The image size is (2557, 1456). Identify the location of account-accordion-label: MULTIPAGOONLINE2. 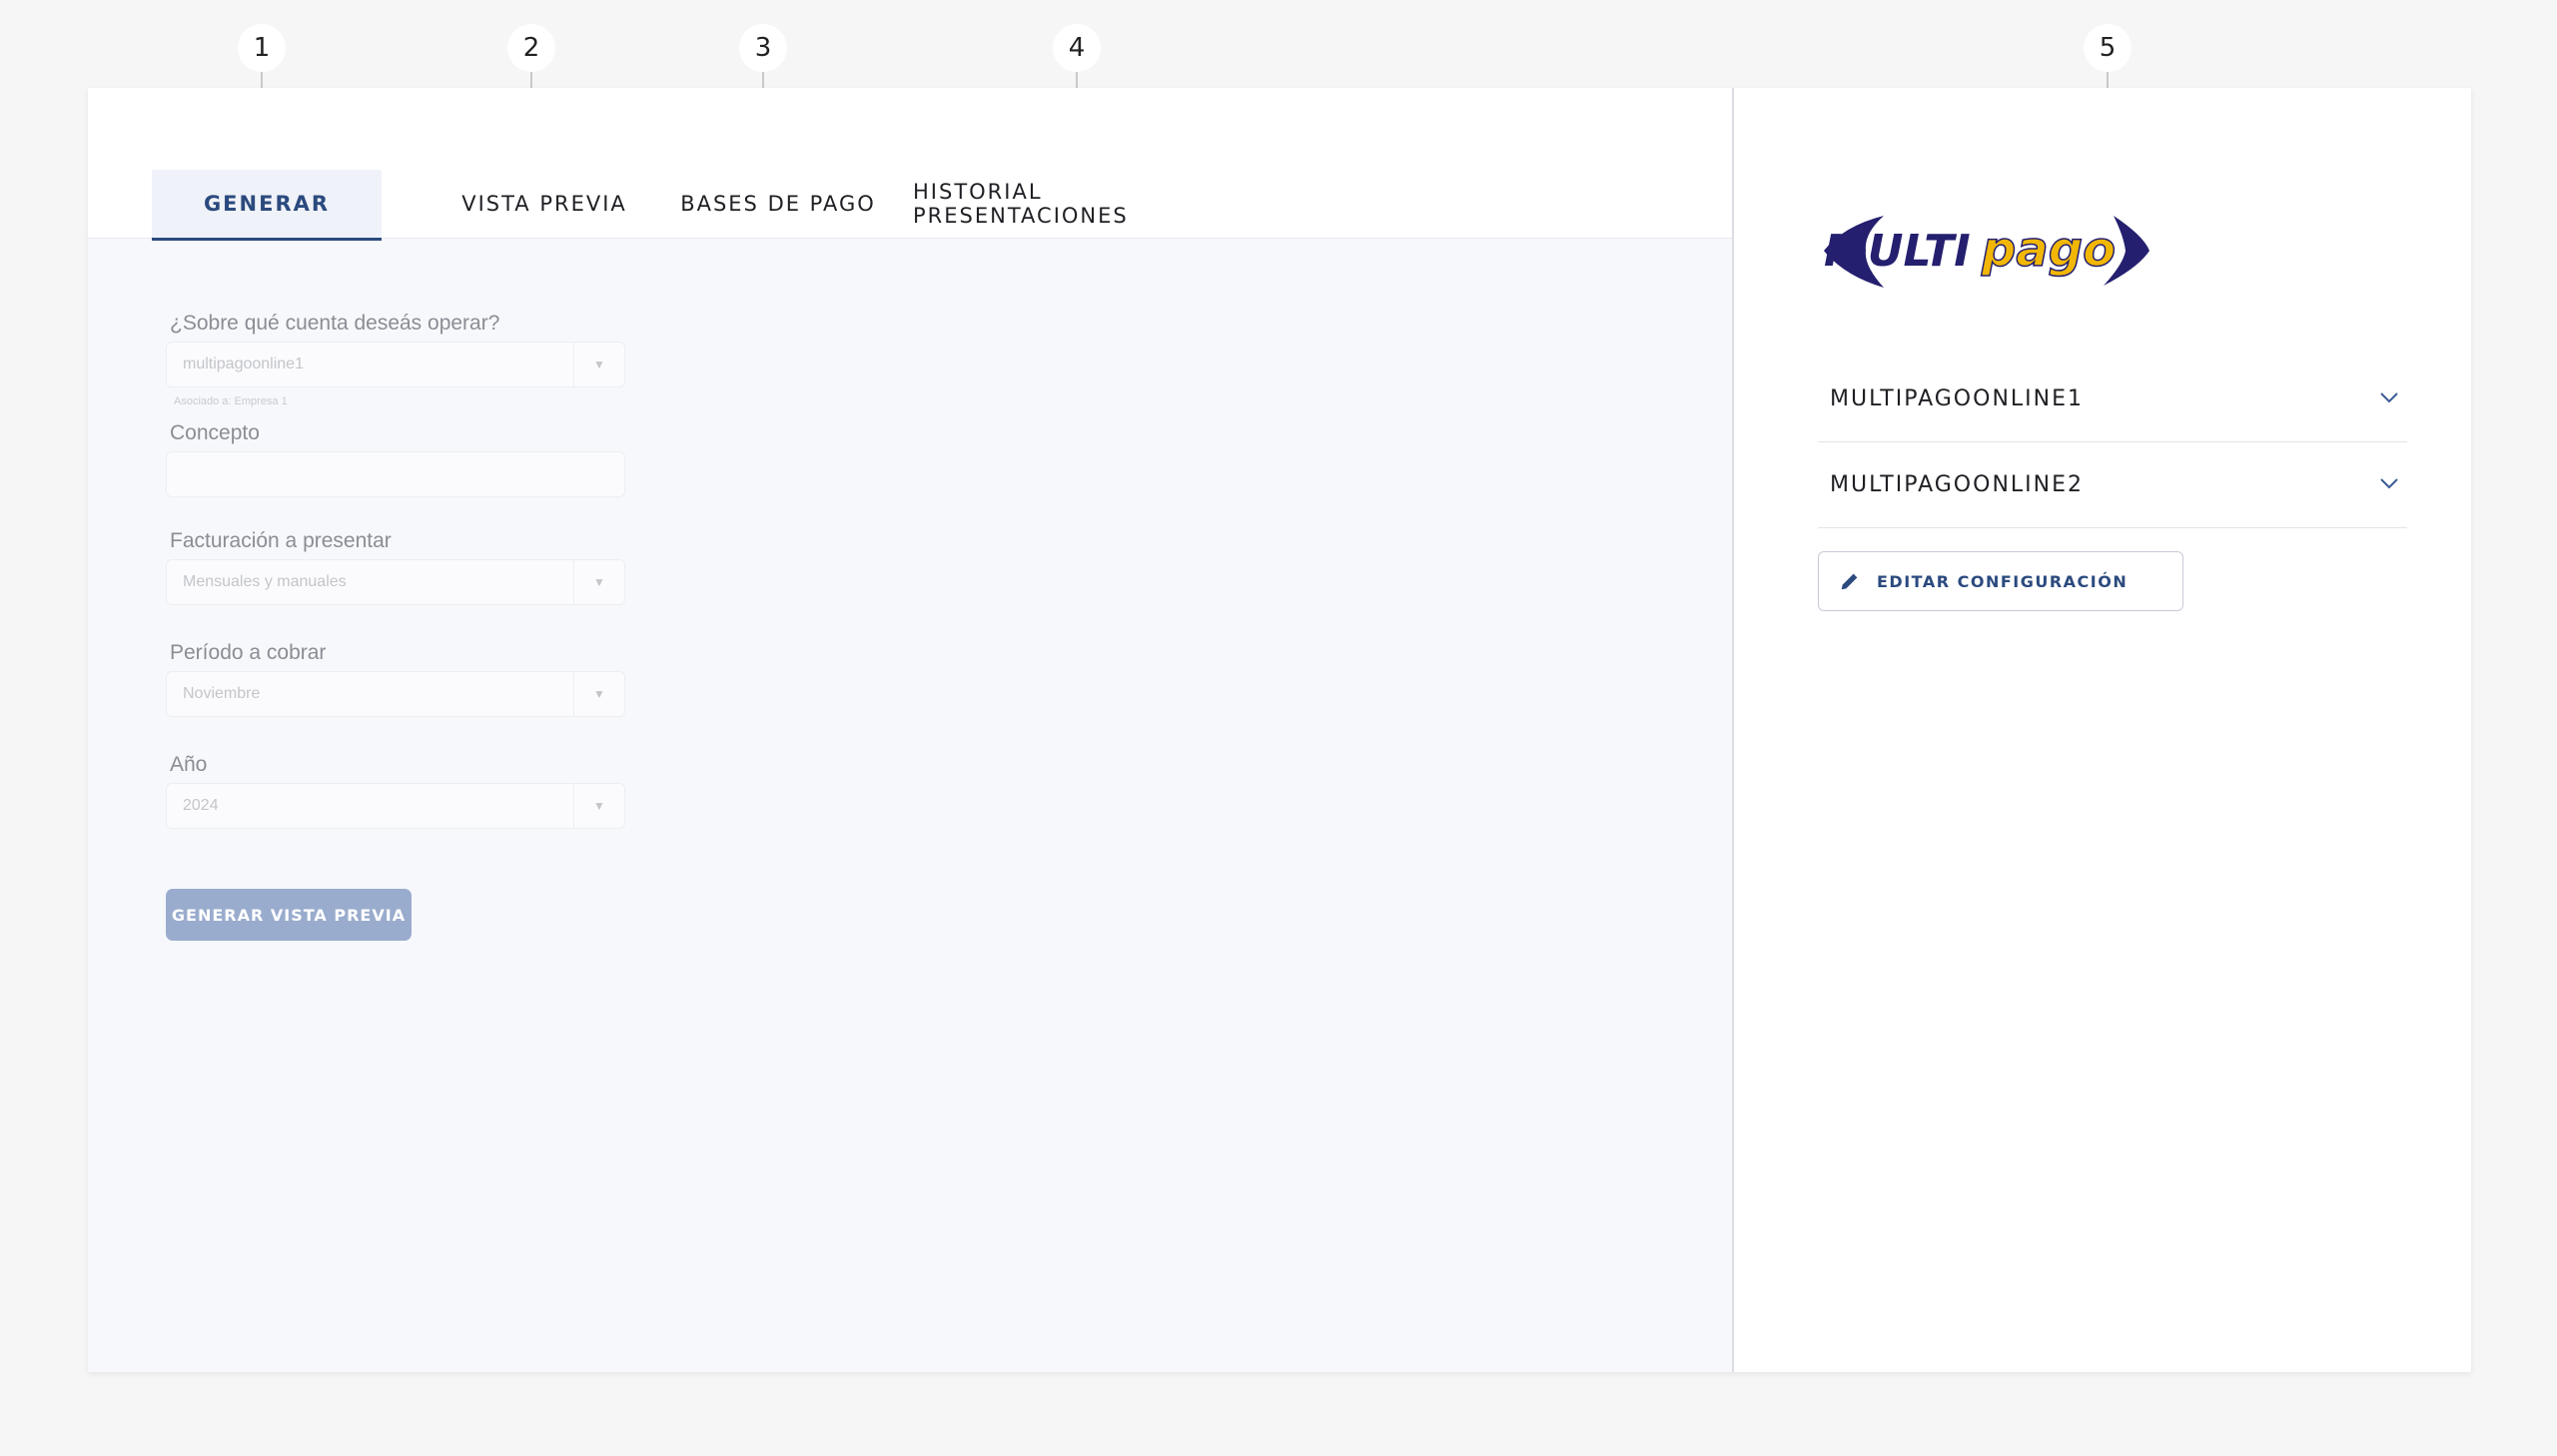
(1957, 484).